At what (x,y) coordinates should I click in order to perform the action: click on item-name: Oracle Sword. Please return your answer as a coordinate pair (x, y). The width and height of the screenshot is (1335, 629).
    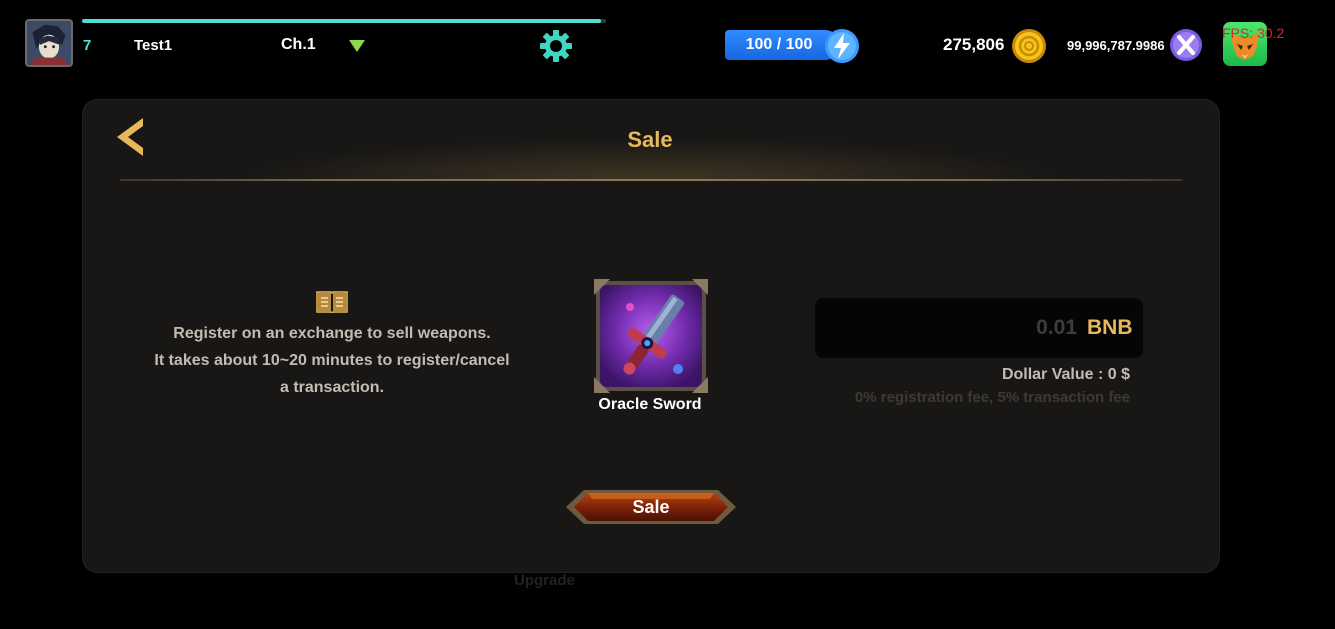
    Looking at the image, I should click on (650, 404).